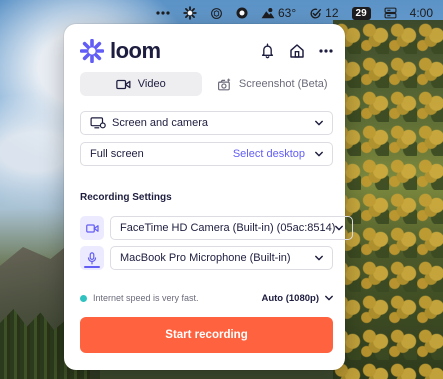 The height and width of the screenshot is (379, 443). I want to click on start-recording-button: Start recording, so click(206, 335).